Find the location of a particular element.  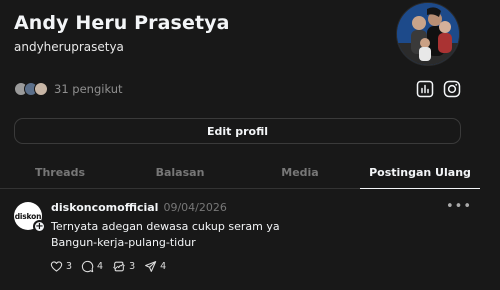

reply-button: 4 is located at coordinates (92, 266).